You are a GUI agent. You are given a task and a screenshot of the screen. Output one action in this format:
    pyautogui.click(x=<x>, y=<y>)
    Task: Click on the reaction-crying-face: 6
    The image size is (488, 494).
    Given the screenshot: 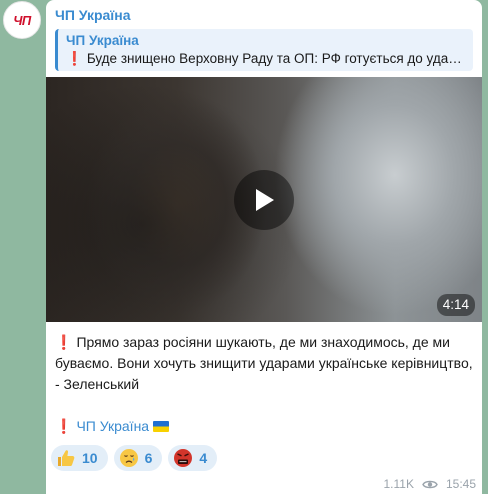 What is the action you would take?
    pyautogui.click(x=138, y=458)
    